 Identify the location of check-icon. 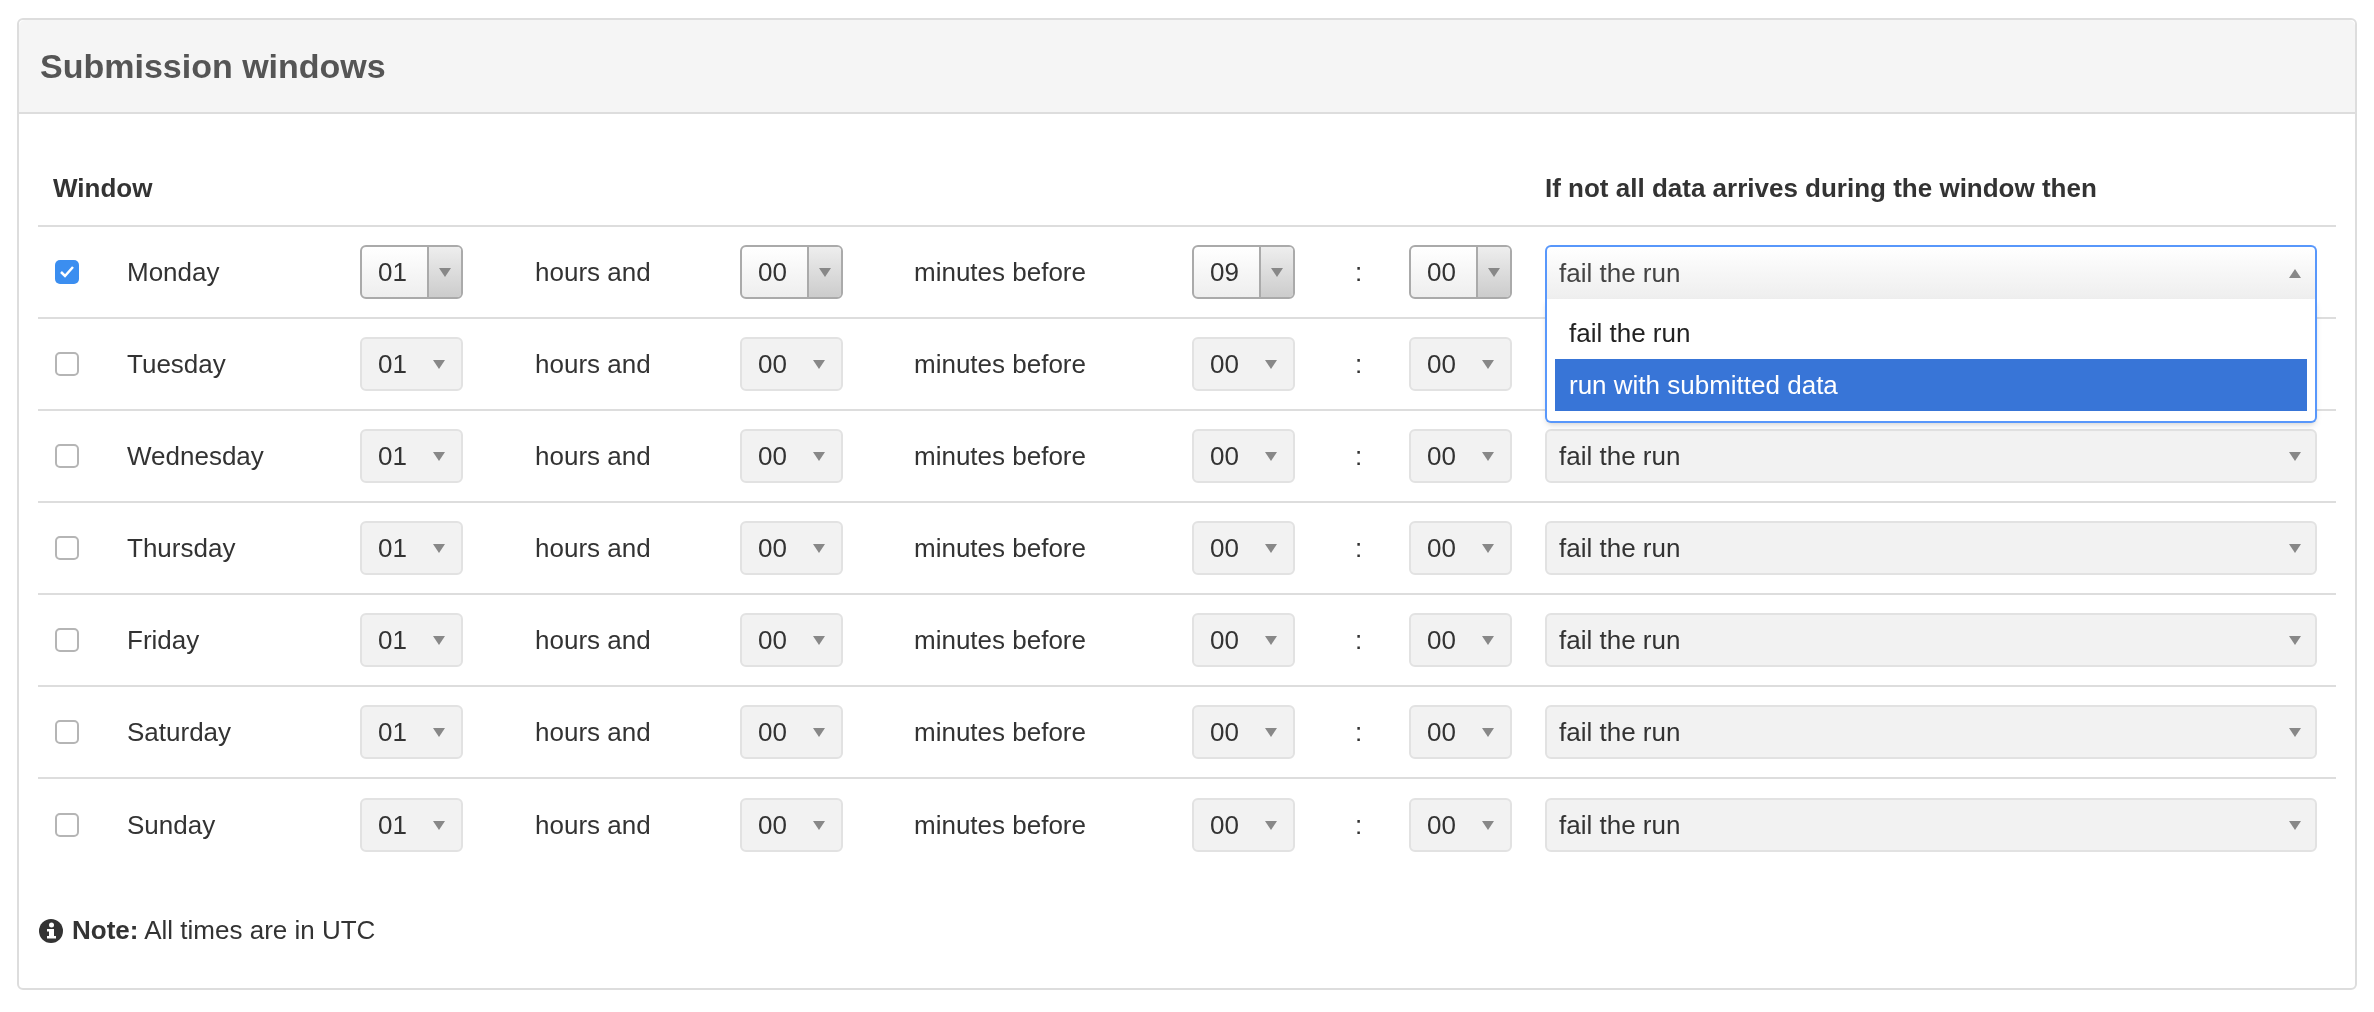
(67, 272).